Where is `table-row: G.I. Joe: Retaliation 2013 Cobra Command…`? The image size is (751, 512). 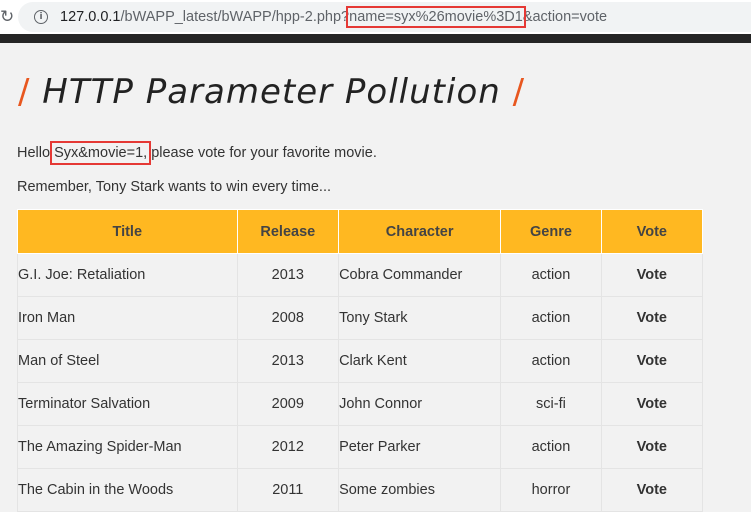 table-row: G.I. Joe: Retaliation 2013 Cobra Command… is located at coordinates (360, 275).